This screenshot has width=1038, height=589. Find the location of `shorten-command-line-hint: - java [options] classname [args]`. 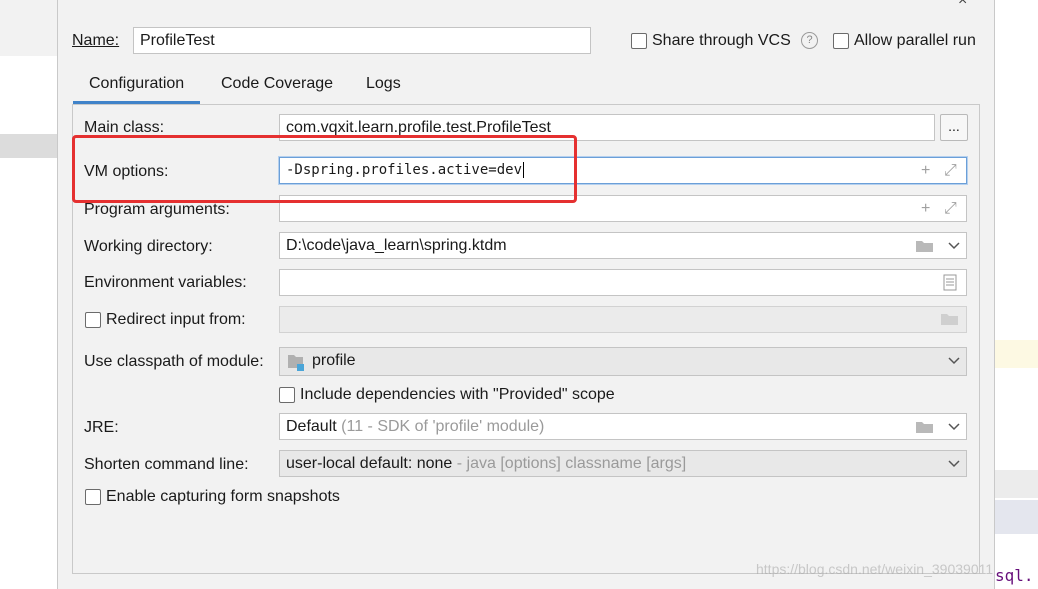

shorten-command-line-hint: - java [options] classname [args] is located at coordinates (571, 463).